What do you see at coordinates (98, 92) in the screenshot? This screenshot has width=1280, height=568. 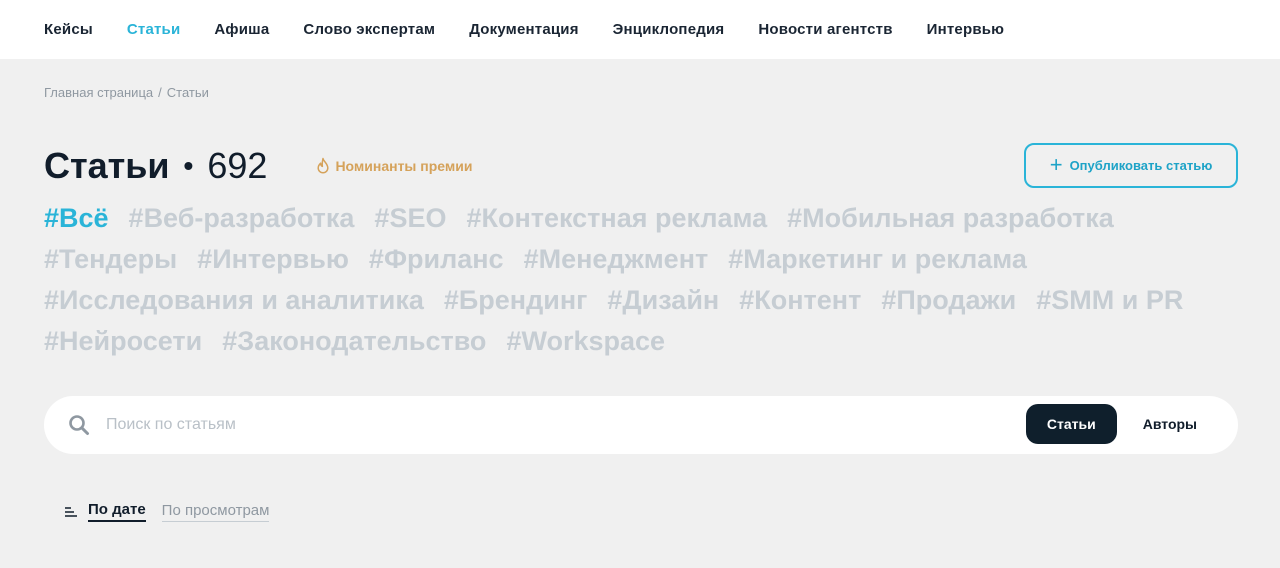 I see `breadcrumb-home-link: Главная страница` at bounding box center [98, 92].